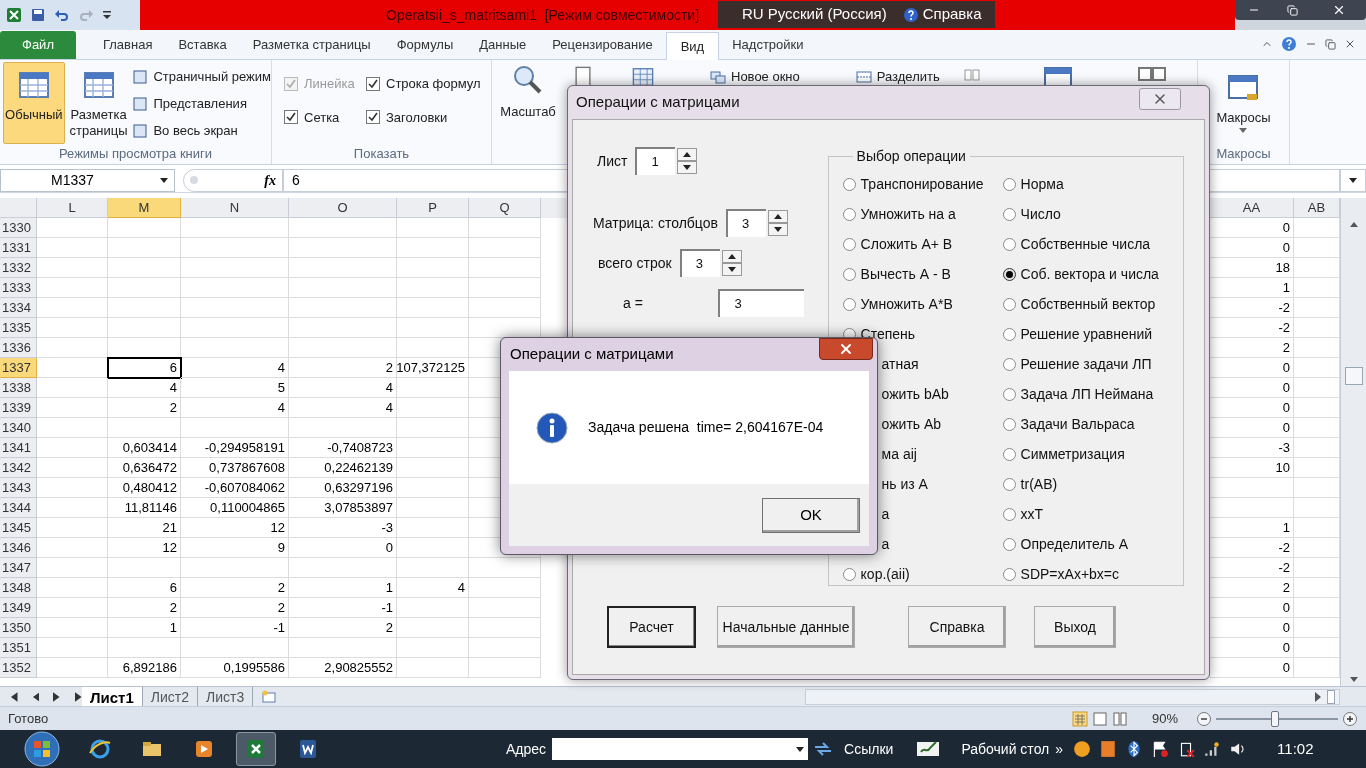  Describe the element at coordinates (503, 45) in the screenshot. I see `ribbon-tab: Данные` at that location.